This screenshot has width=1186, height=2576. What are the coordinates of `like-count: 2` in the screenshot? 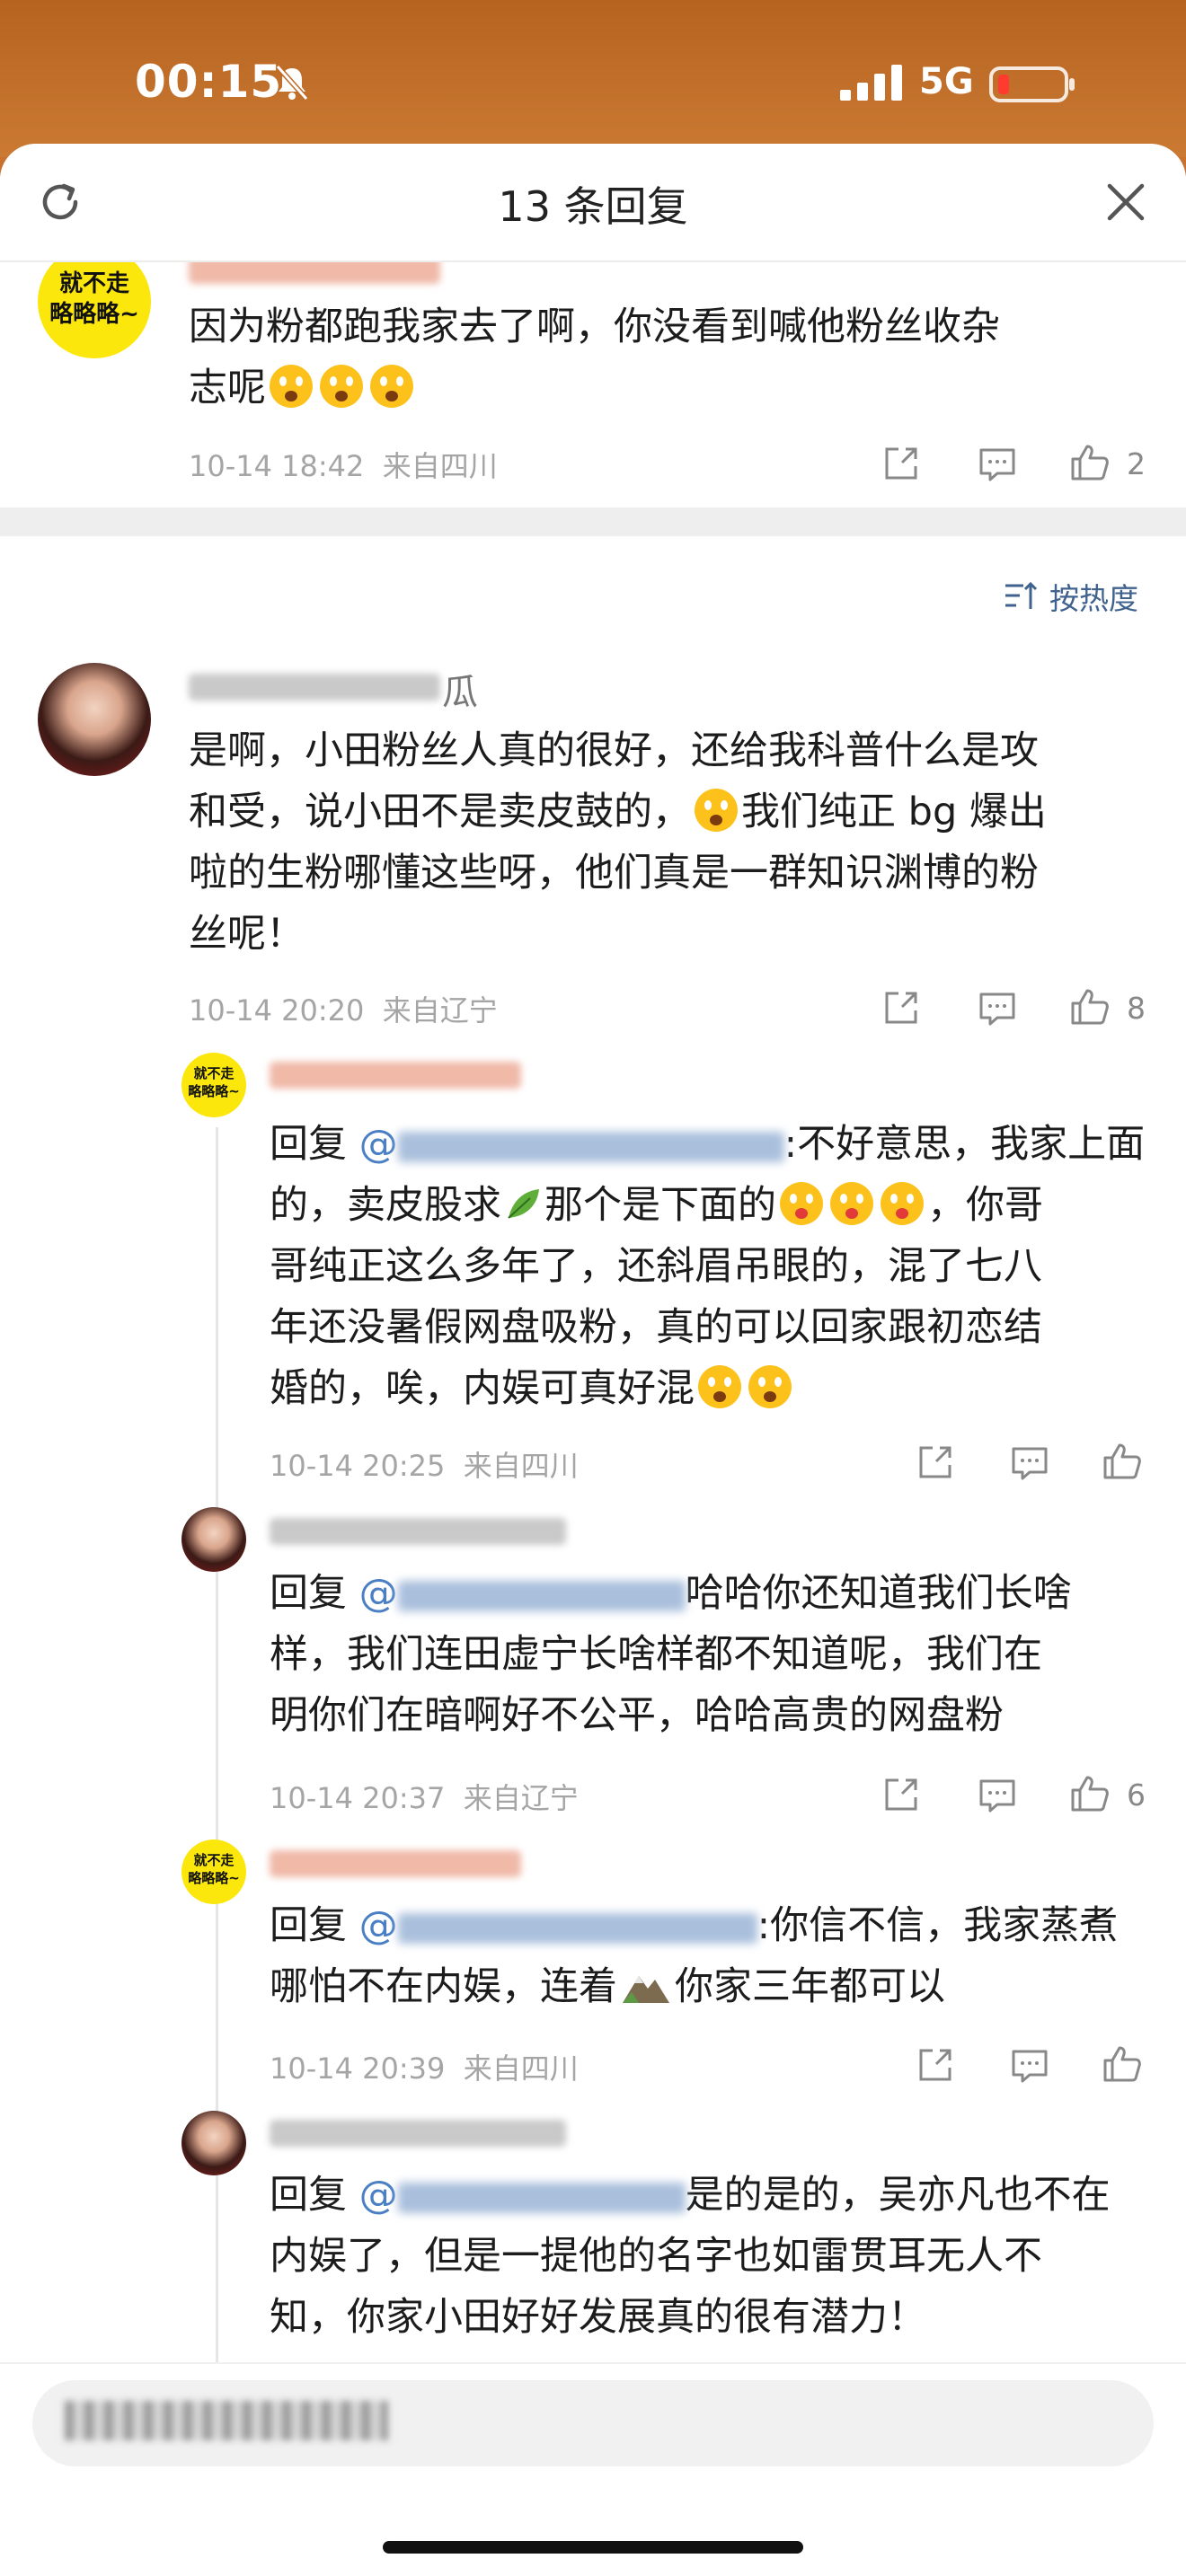 It's located at (1136, 463).